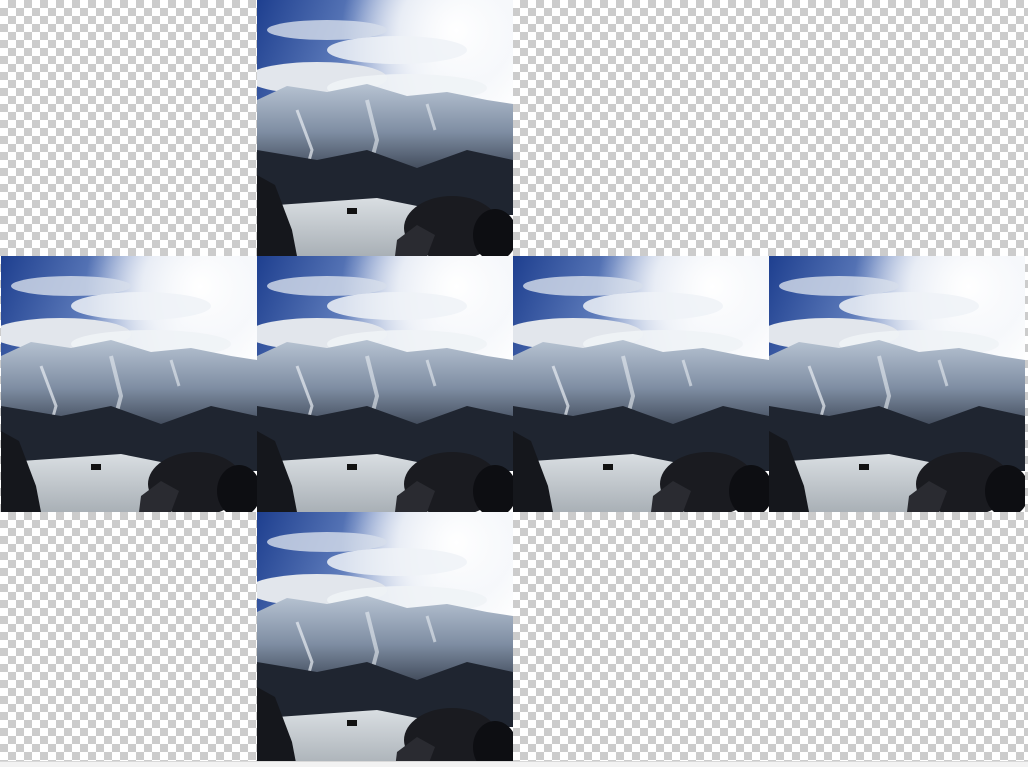  I want to click on face-back, so click(897, 384).